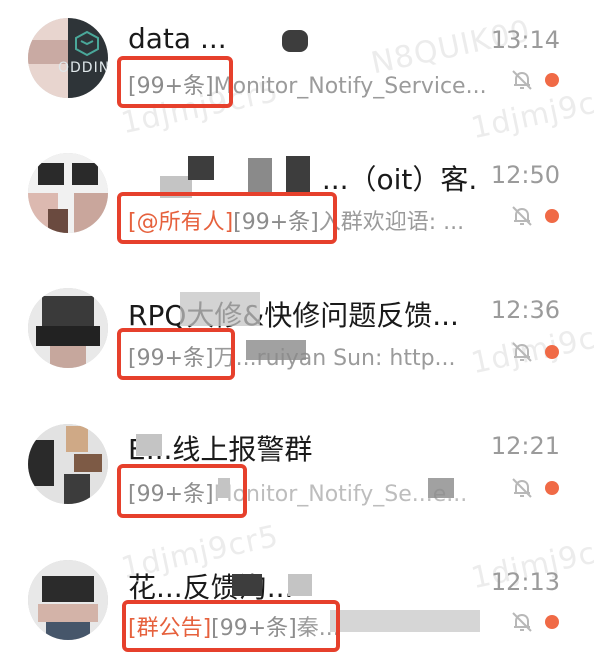 The image size is (594, 672). What do you see at coordinates (525, 175) in the screenshot?
I see `timestamp: 12:50` at bounding box center [525, 175].